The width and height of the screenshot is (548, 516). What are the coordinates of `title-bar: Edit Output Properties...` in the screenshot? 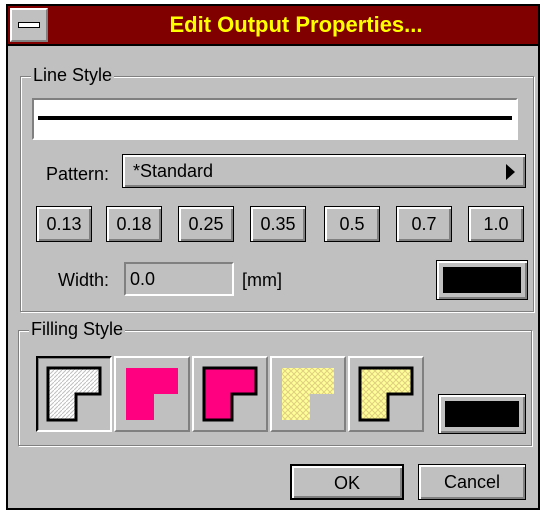 It's located at (273, 26).